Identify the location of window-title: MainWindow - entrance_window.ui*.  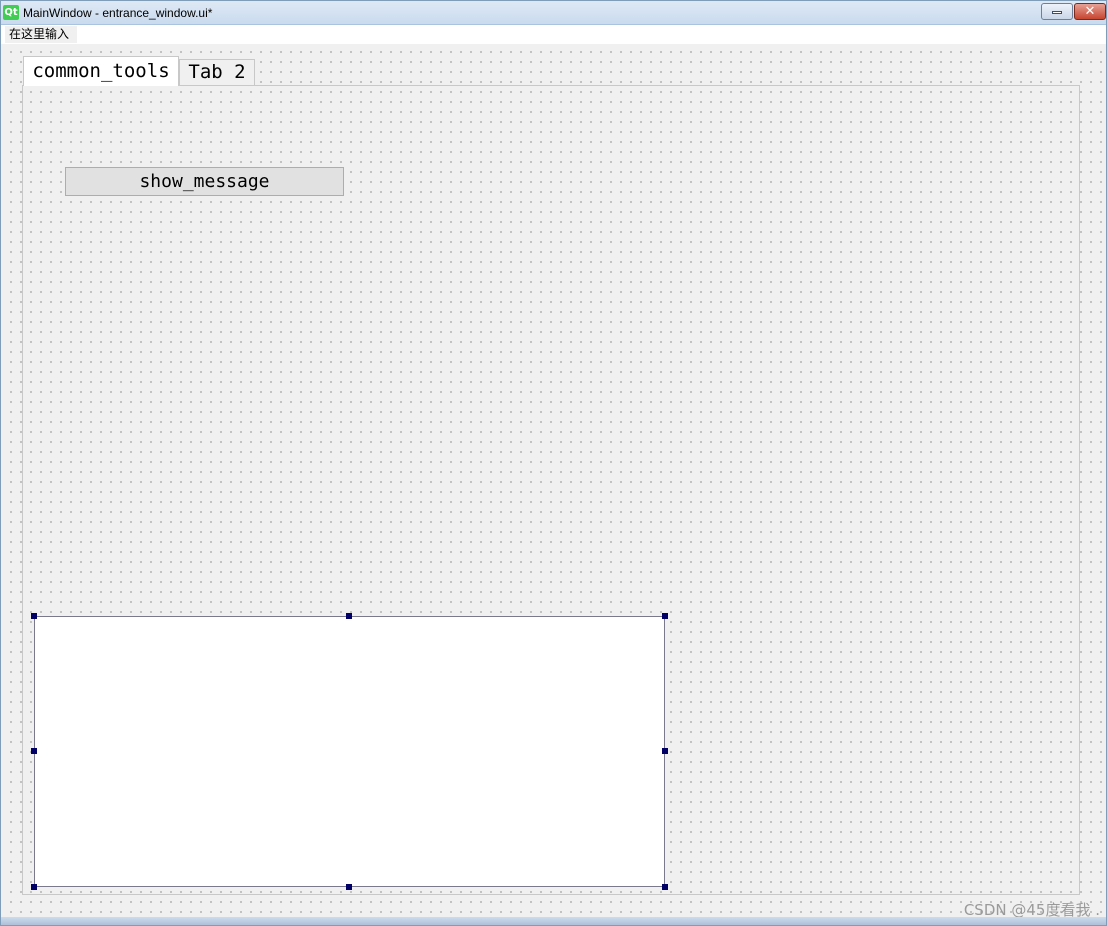
(118, 13).